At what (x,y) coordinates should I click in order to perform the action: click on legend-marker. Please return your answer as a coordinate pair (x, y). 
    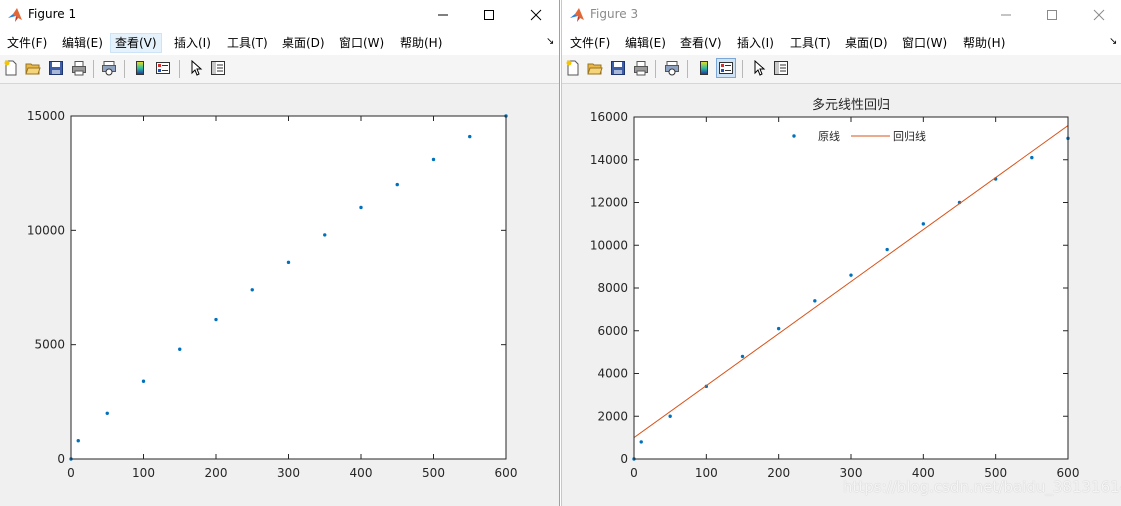
    Looking at the image, I should click on (794, 136).